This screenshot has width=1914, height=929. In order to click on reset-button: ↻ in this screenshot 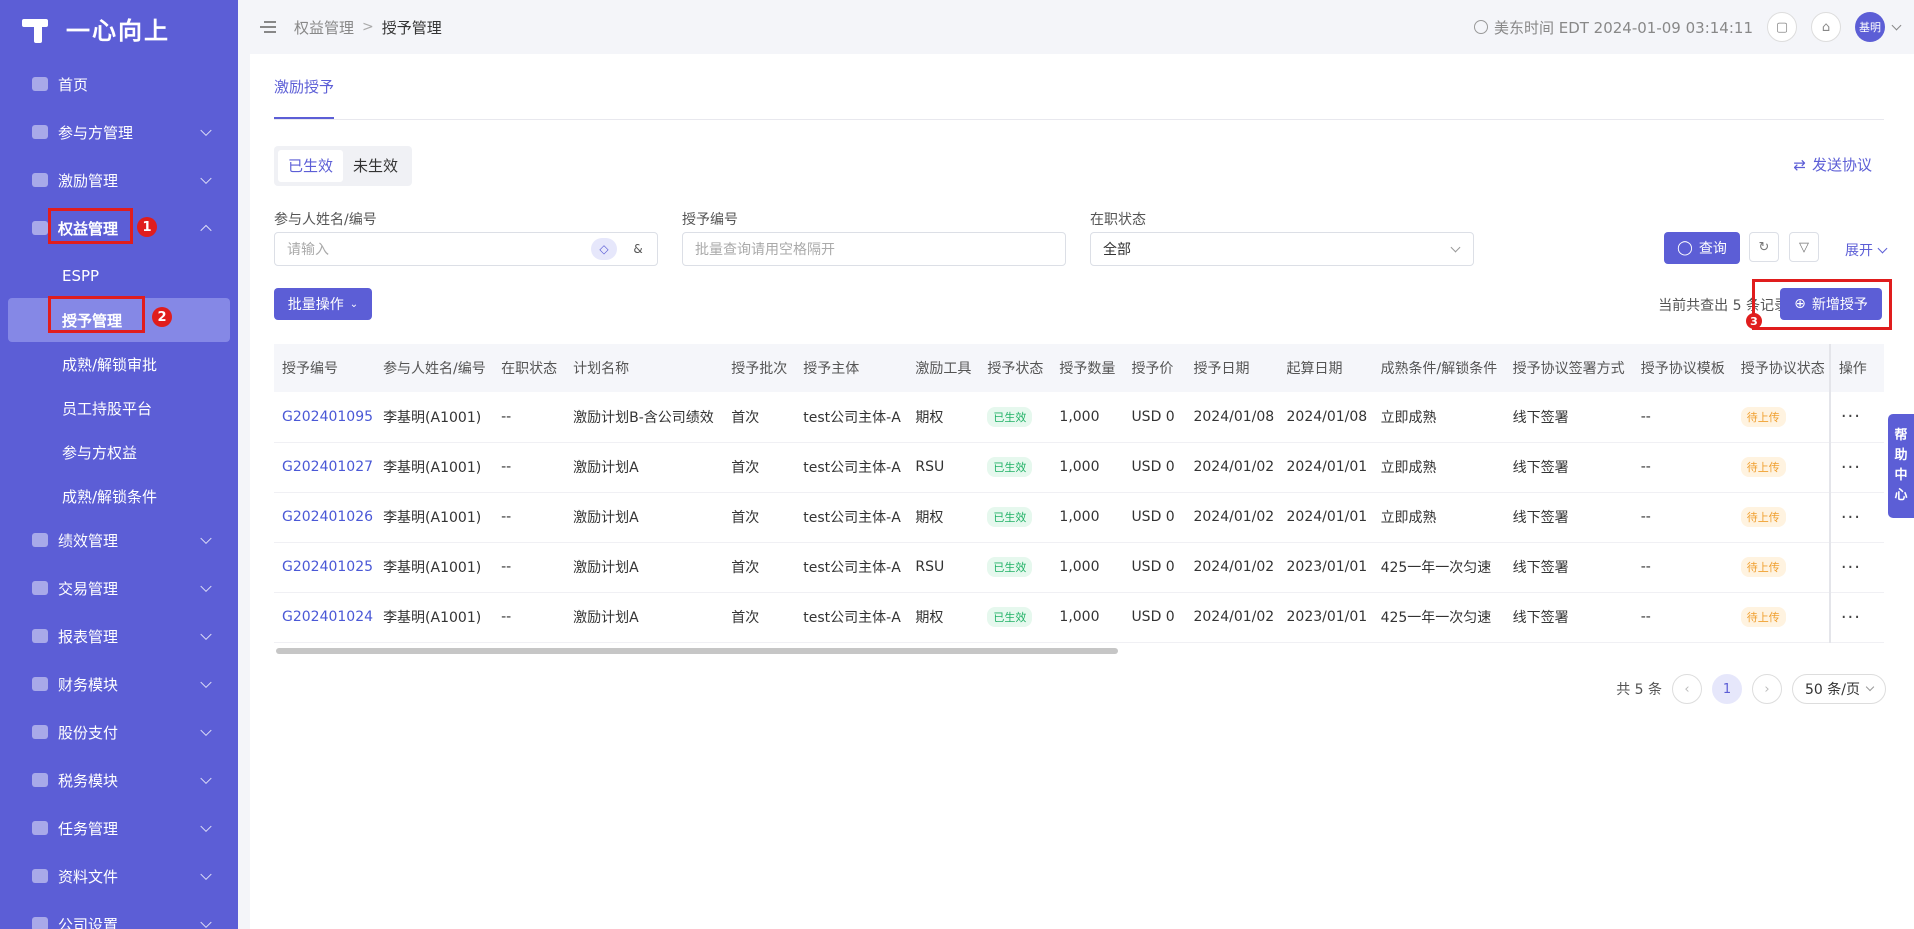, I will do `click(1764, 247)`.